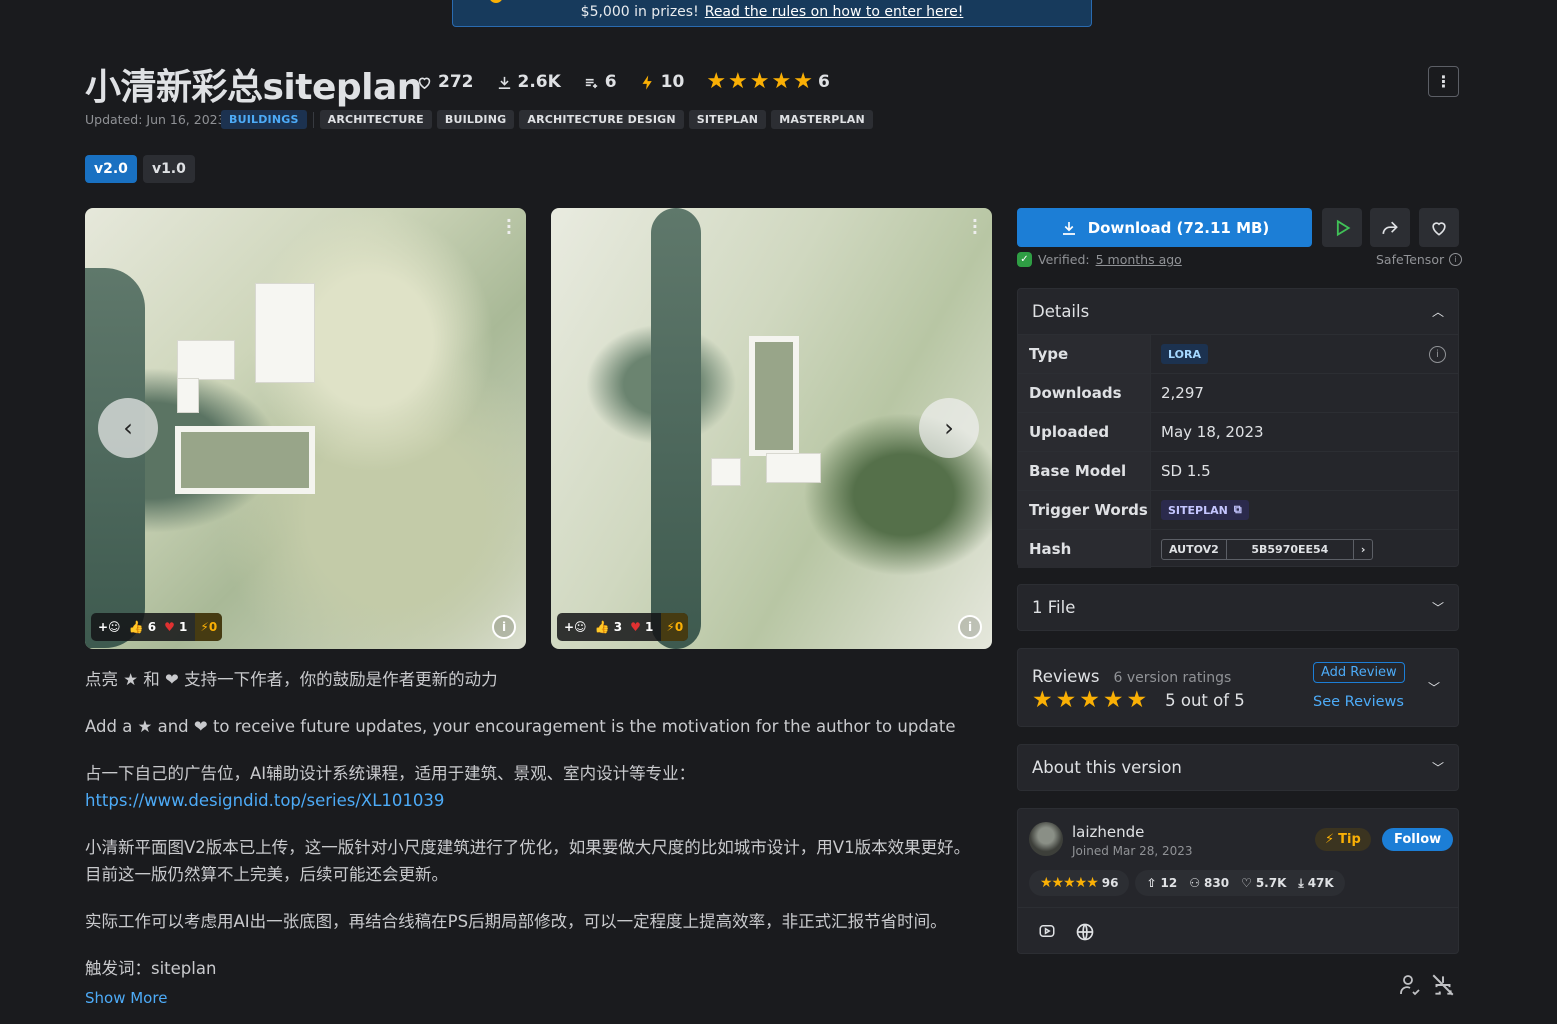 The height and width of the screenshot is (1024, 1557). Describe the element at coordinates (1238, 607) in the screenshot. I see `files-accordion: 1 File ﹀` at that location.